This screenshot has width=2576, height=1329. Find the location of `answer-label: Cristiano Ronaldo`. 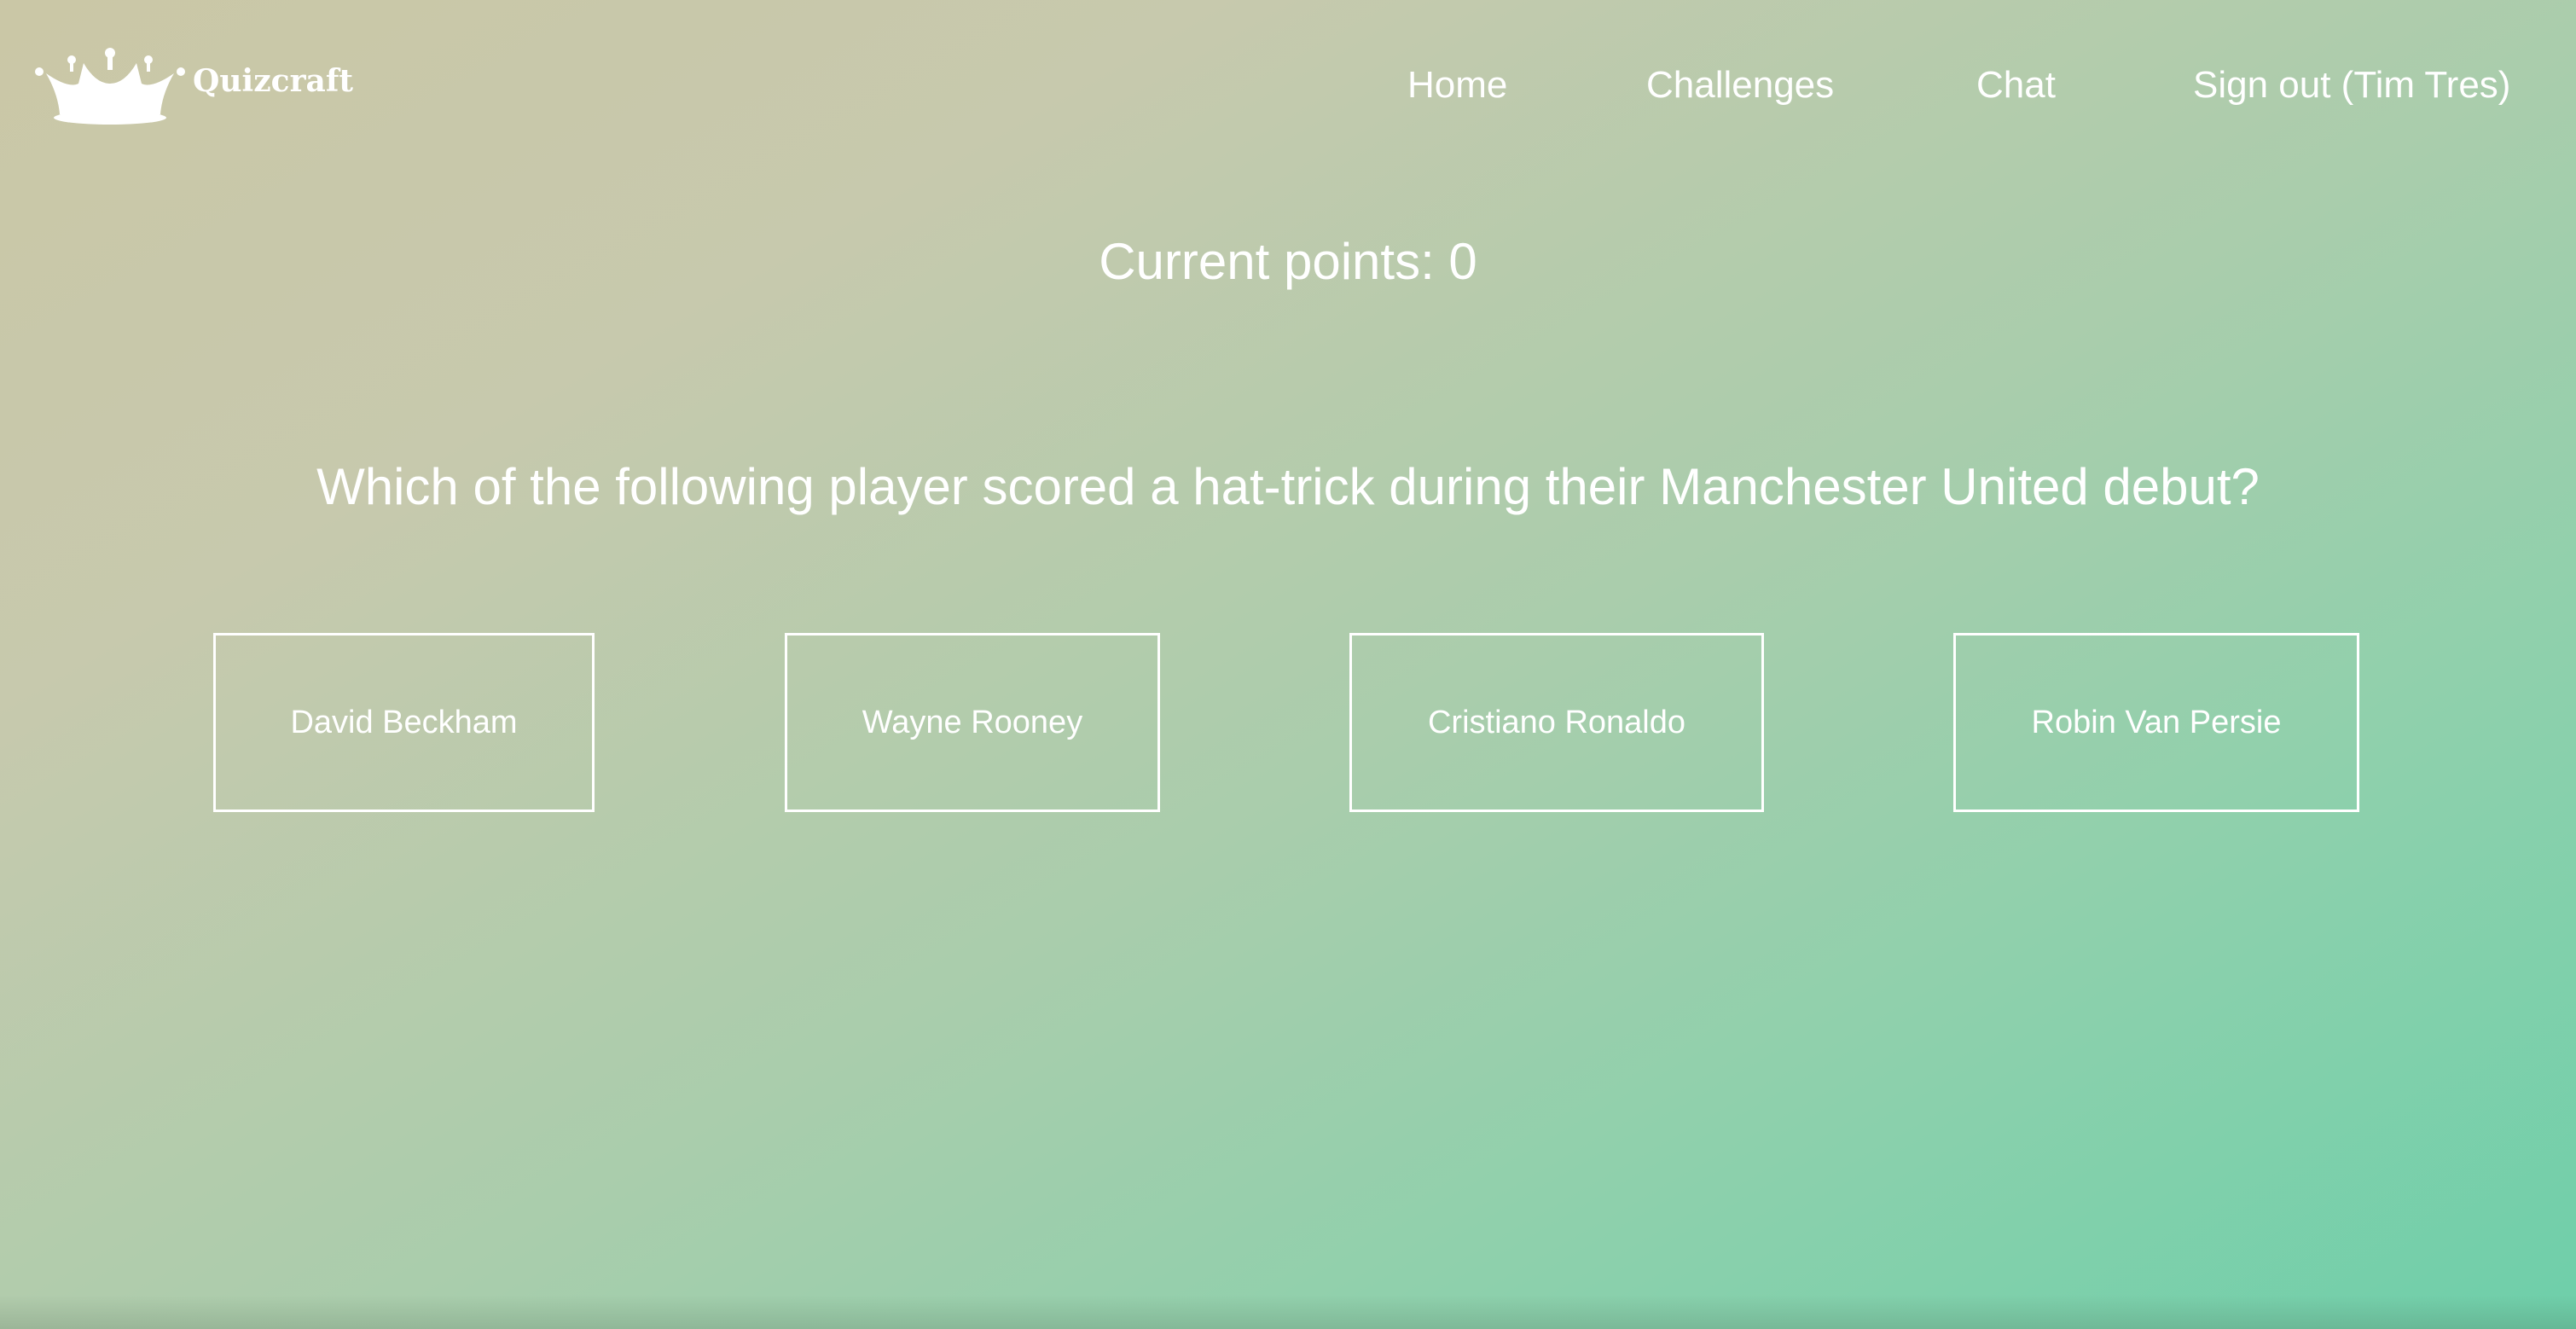

answer-label: Cristiano Ronaldo is located at coordinates (1556, 722).